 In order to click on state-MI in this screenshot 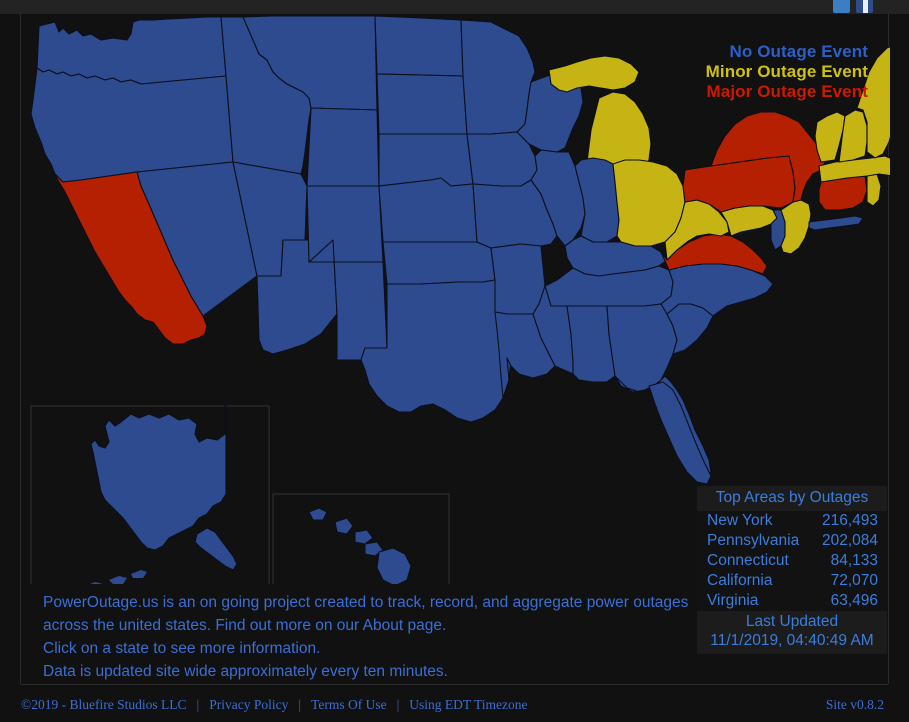, I will do `click(594, 74)`.